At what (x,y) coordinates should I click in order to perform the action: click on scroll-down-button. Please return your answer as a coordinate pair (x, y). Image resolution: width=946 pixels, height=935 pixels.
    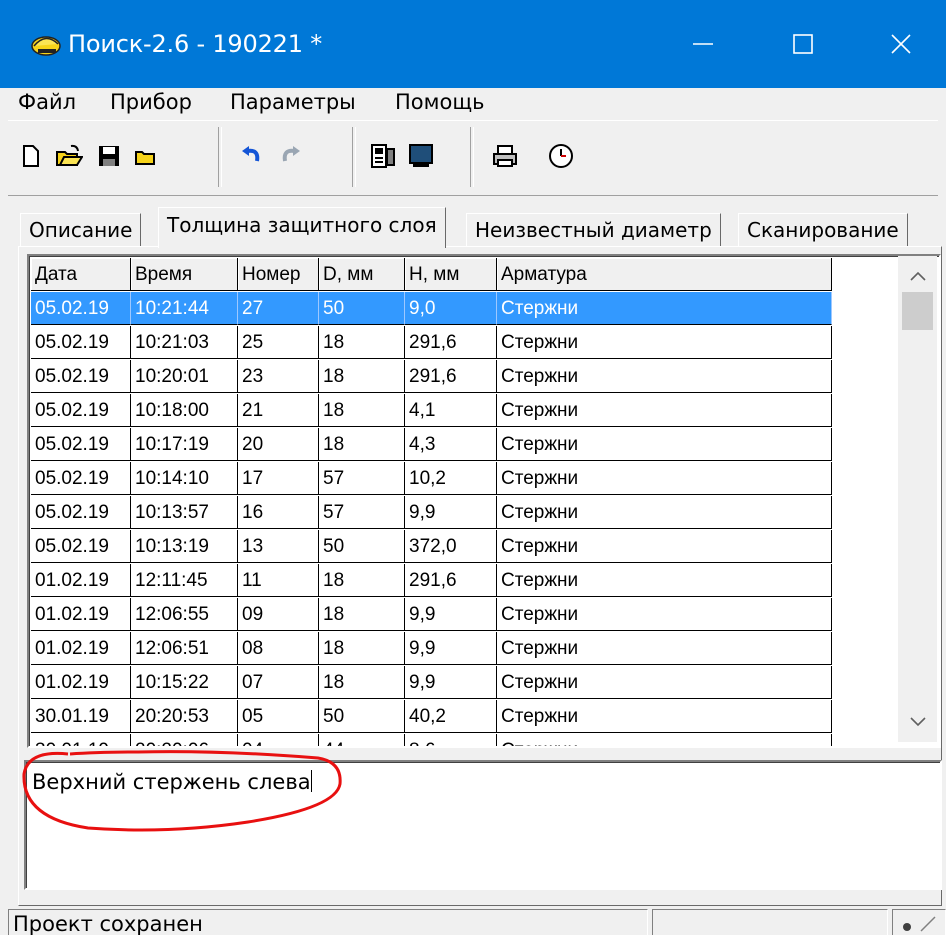
    Looking at the image, I should click on (917, 722).